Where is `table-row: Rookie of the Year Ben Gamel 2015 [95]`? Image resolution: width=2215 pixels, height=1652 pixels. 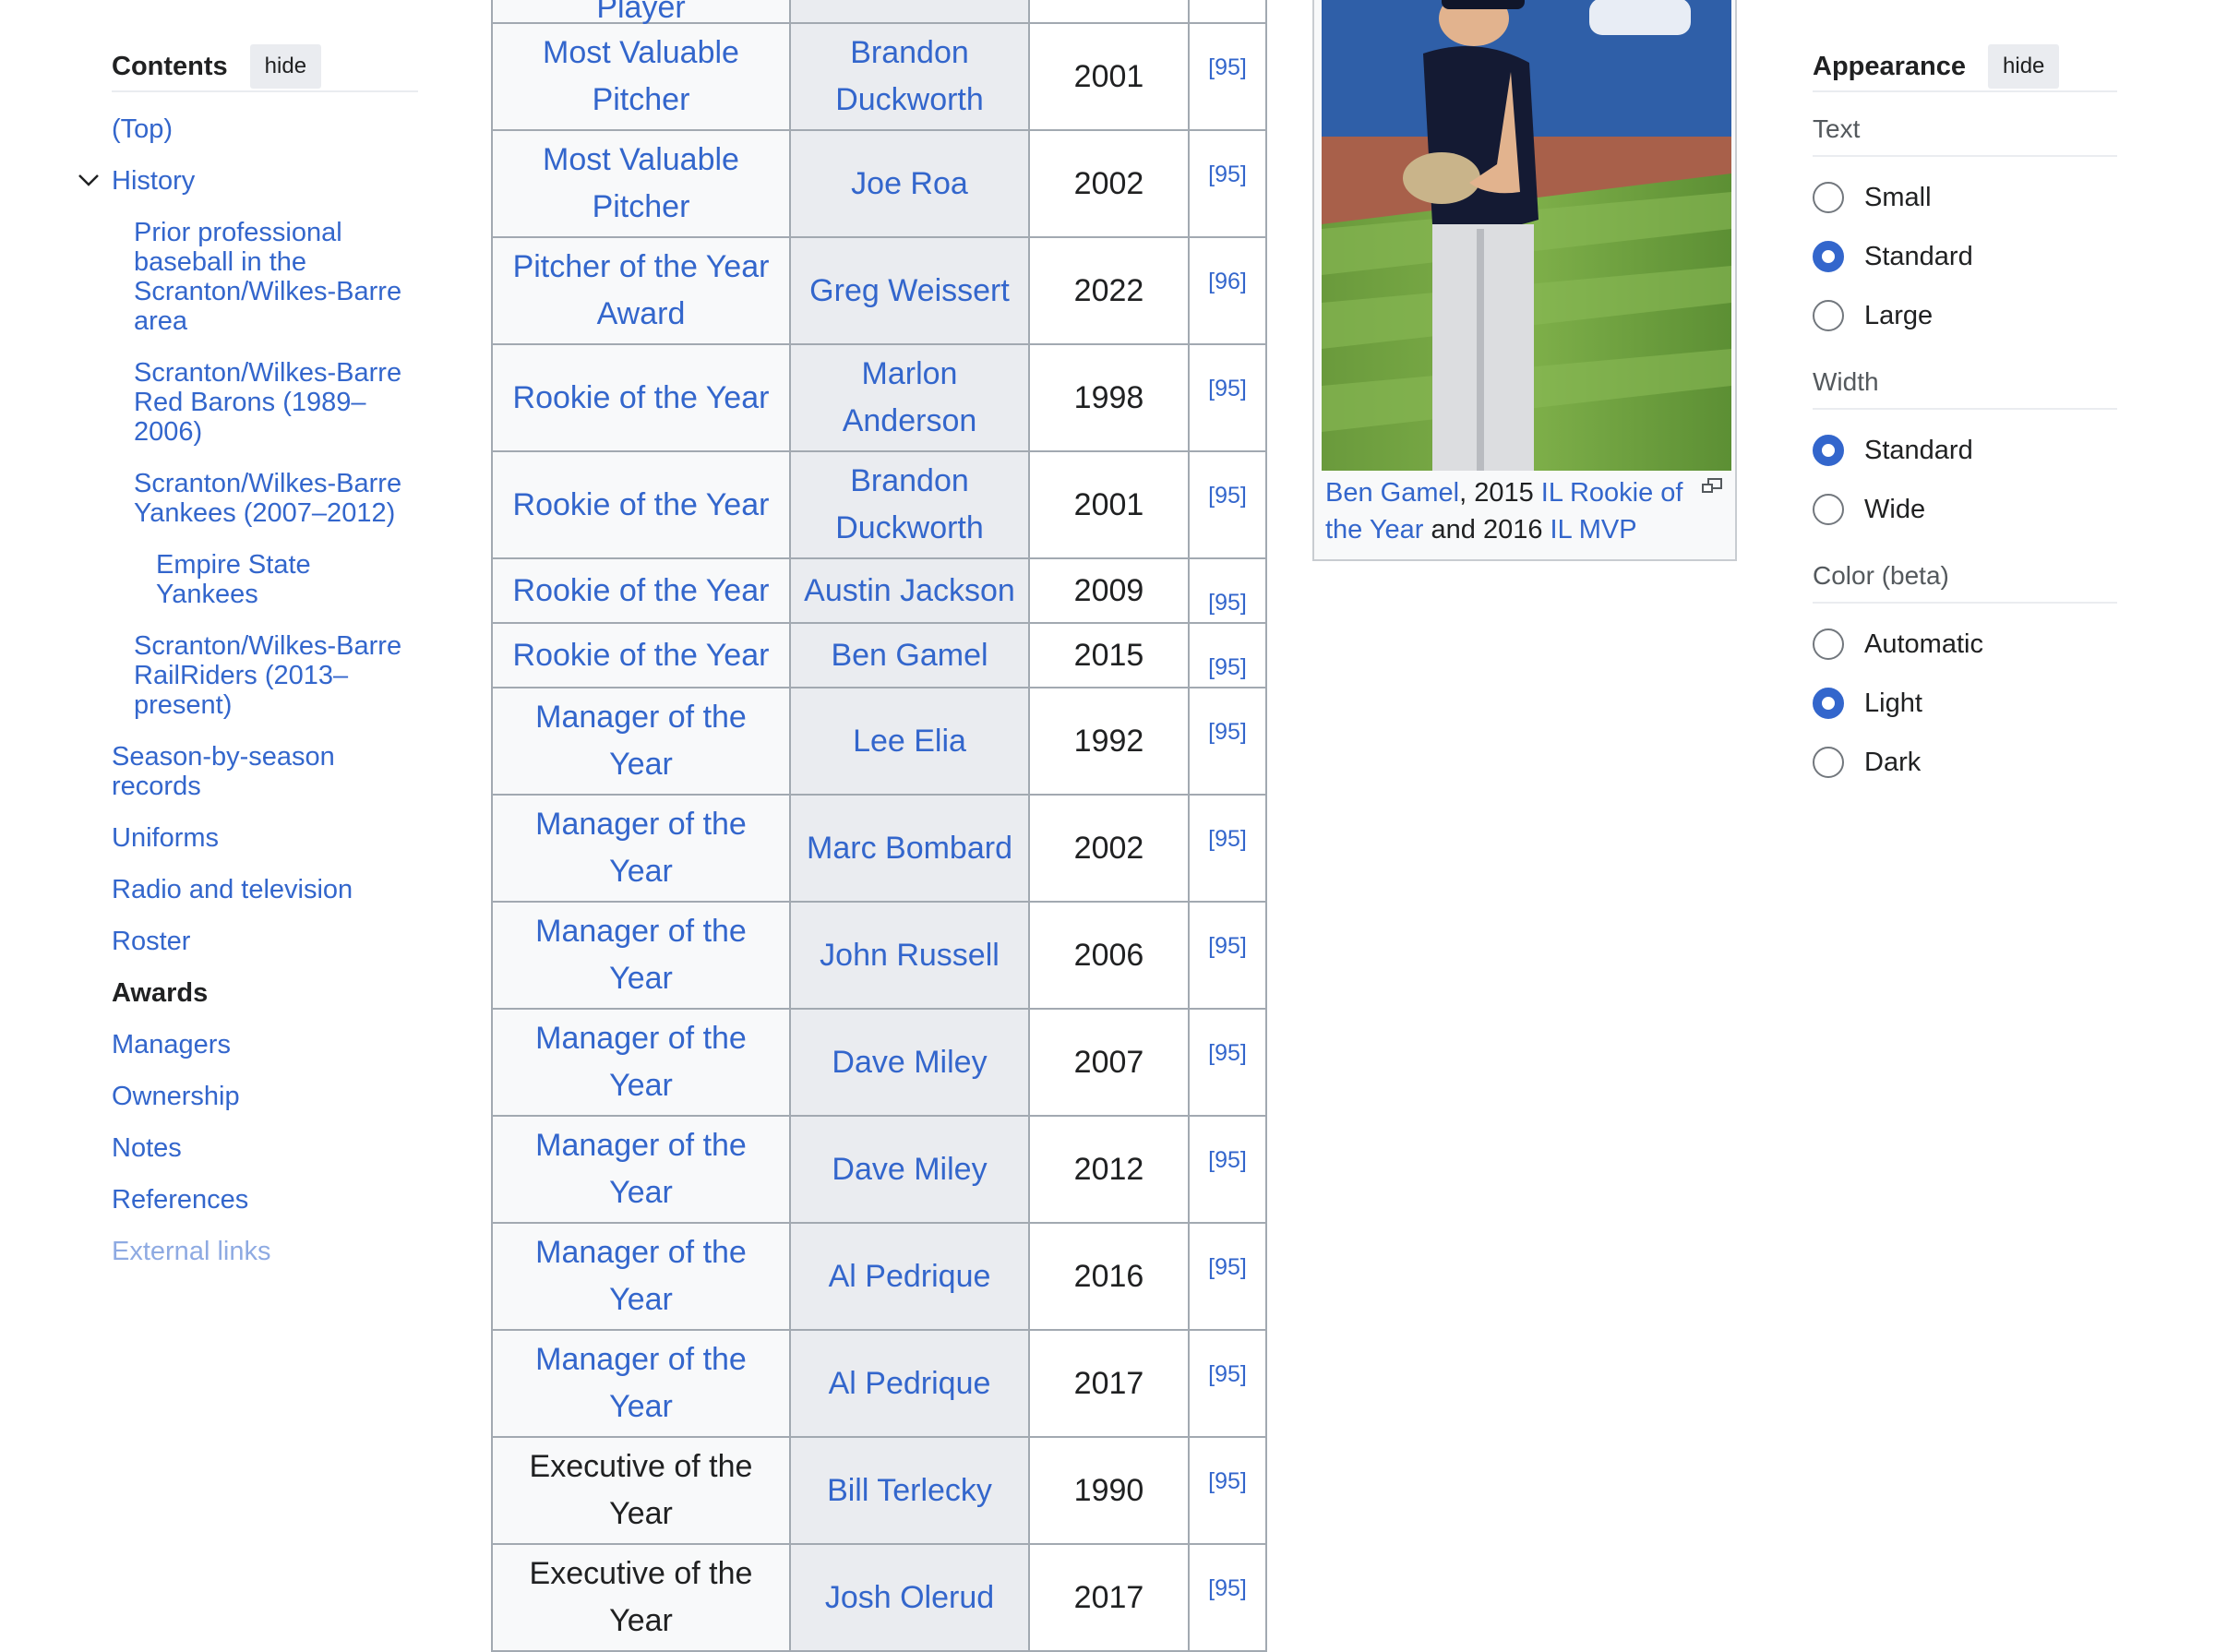 table-row: Rookie of the Year Ben Gamel 2015 [95] is located at coordinates (879, 655).